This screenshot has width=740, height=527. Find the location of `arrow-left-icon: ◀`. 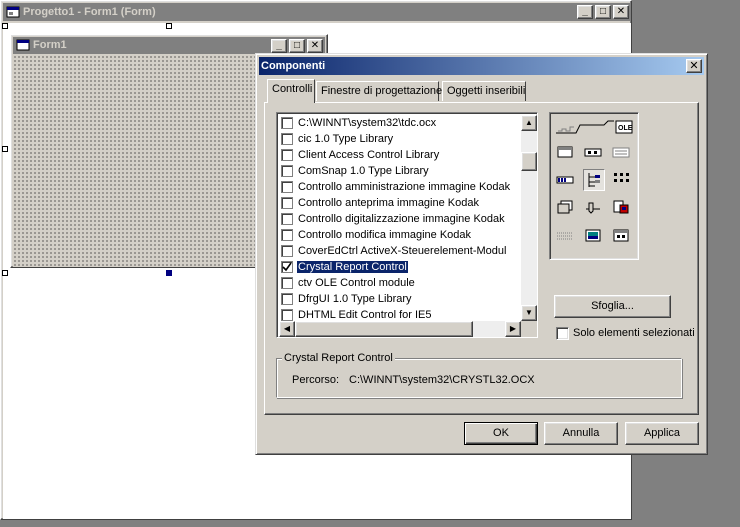

arrow-left-icon: ◀ is located at coordinates (287, 328).